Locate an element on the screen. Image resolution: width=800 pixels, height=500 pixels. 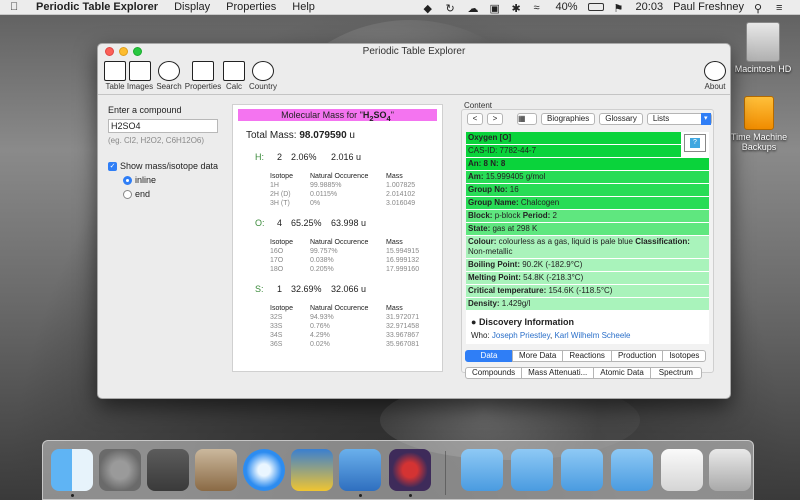
biographies-button: Biographies is located at coordinates (568, 119).